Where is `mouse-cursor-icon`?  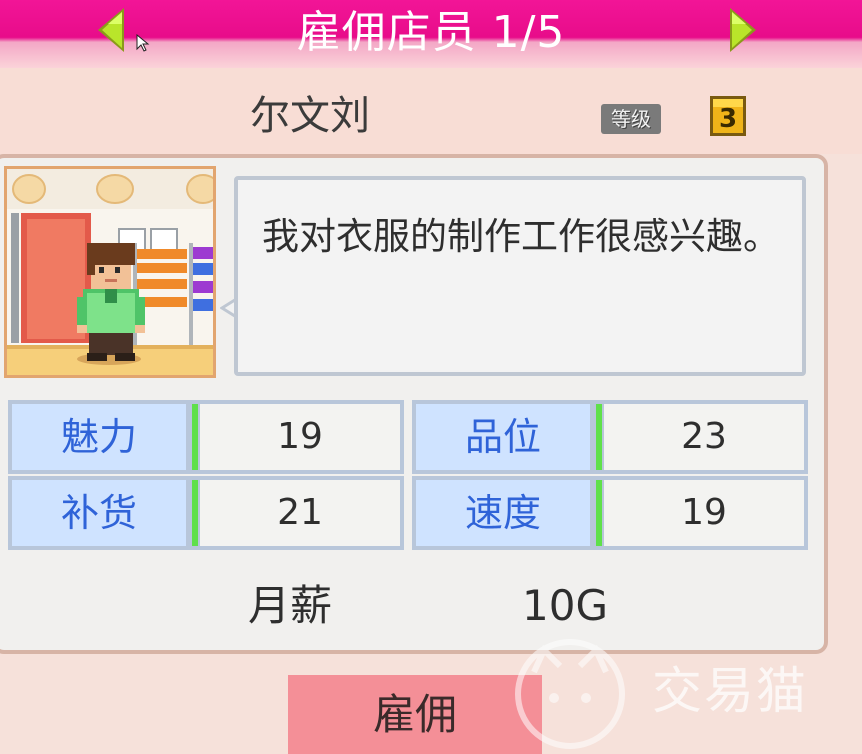 mouse-cursor-icon is located at coordinates (143, 43).